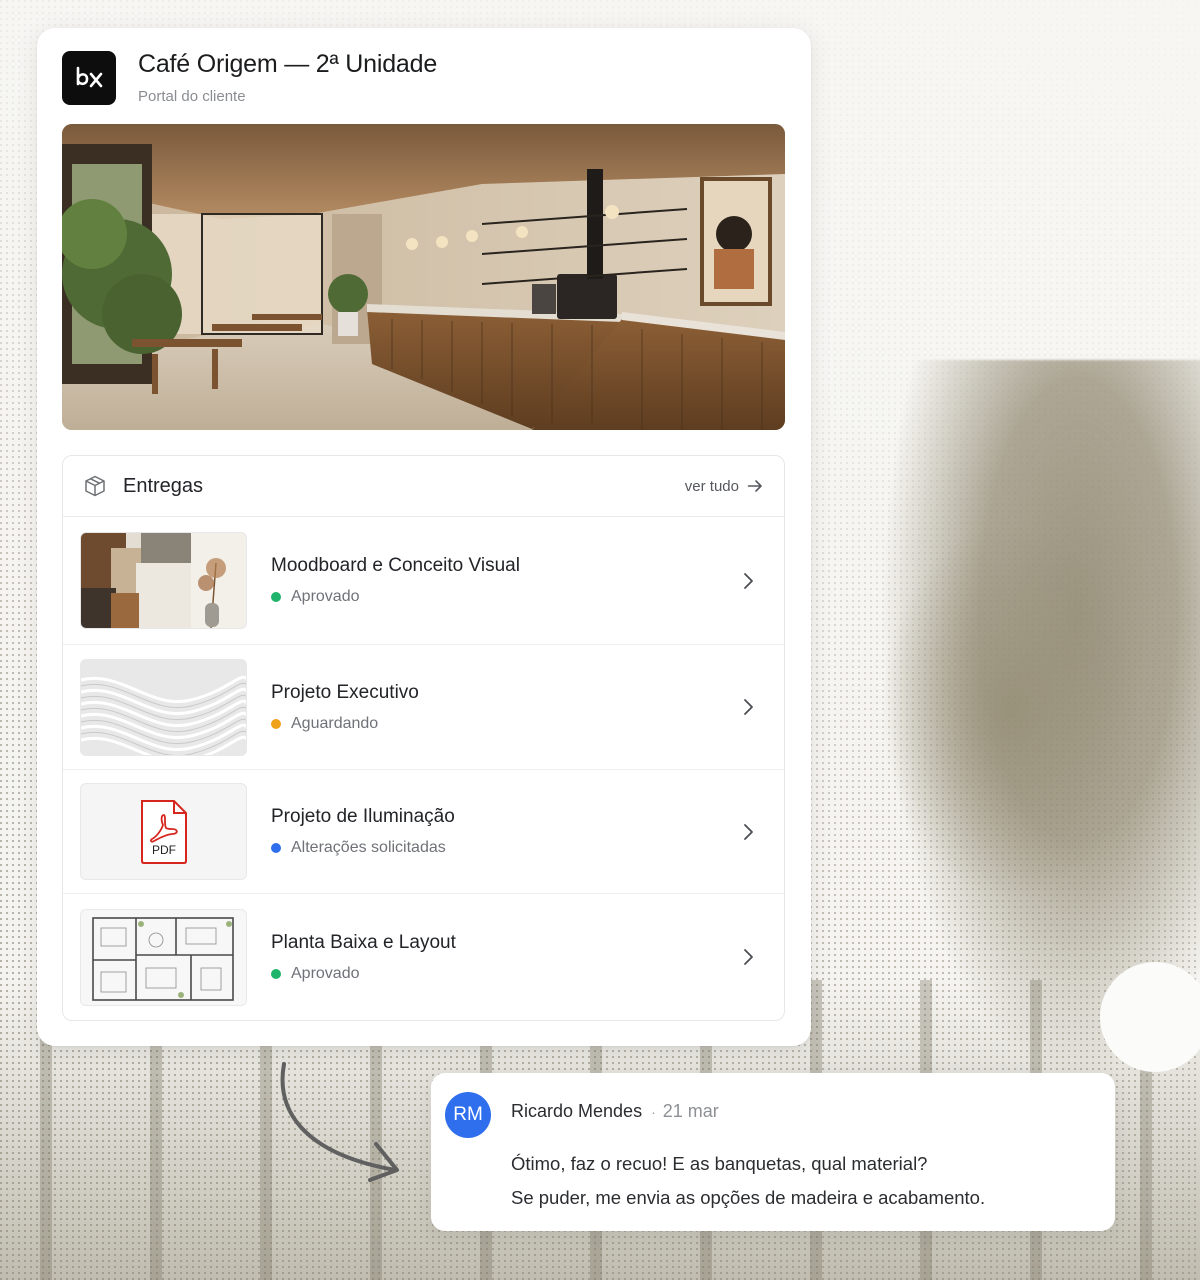 The height and width of the screenshot is (1280, 1200). I want to click on comment-header: Ricardo Mendes · 21 mar, so click(615, 1111).